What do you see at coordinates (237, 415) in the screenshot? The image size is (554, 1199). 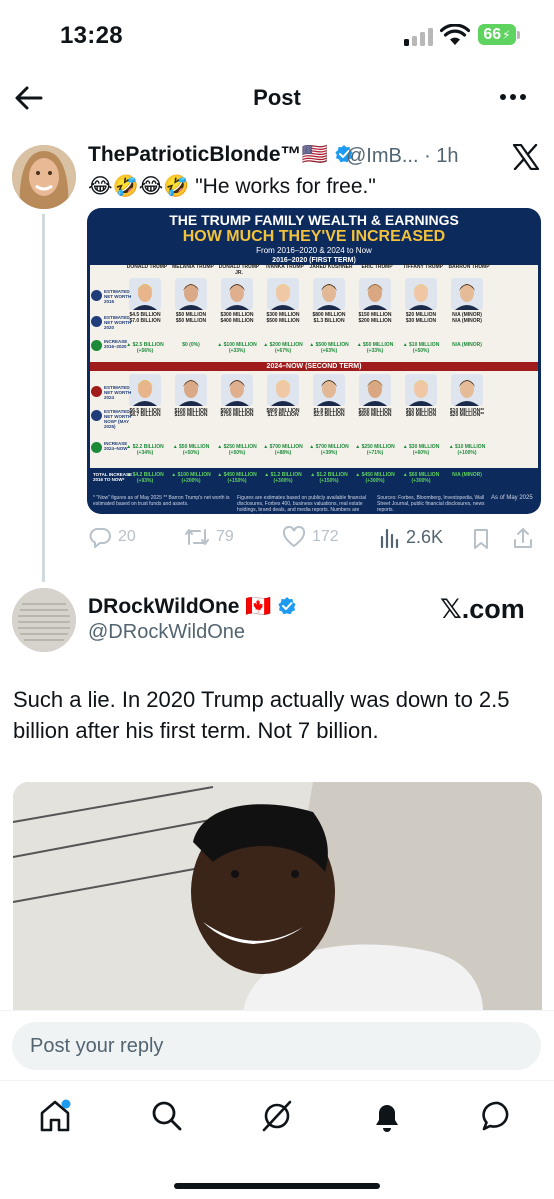 I see `nwnow-value: $750 MILLION` at bounding box center [237, 415].